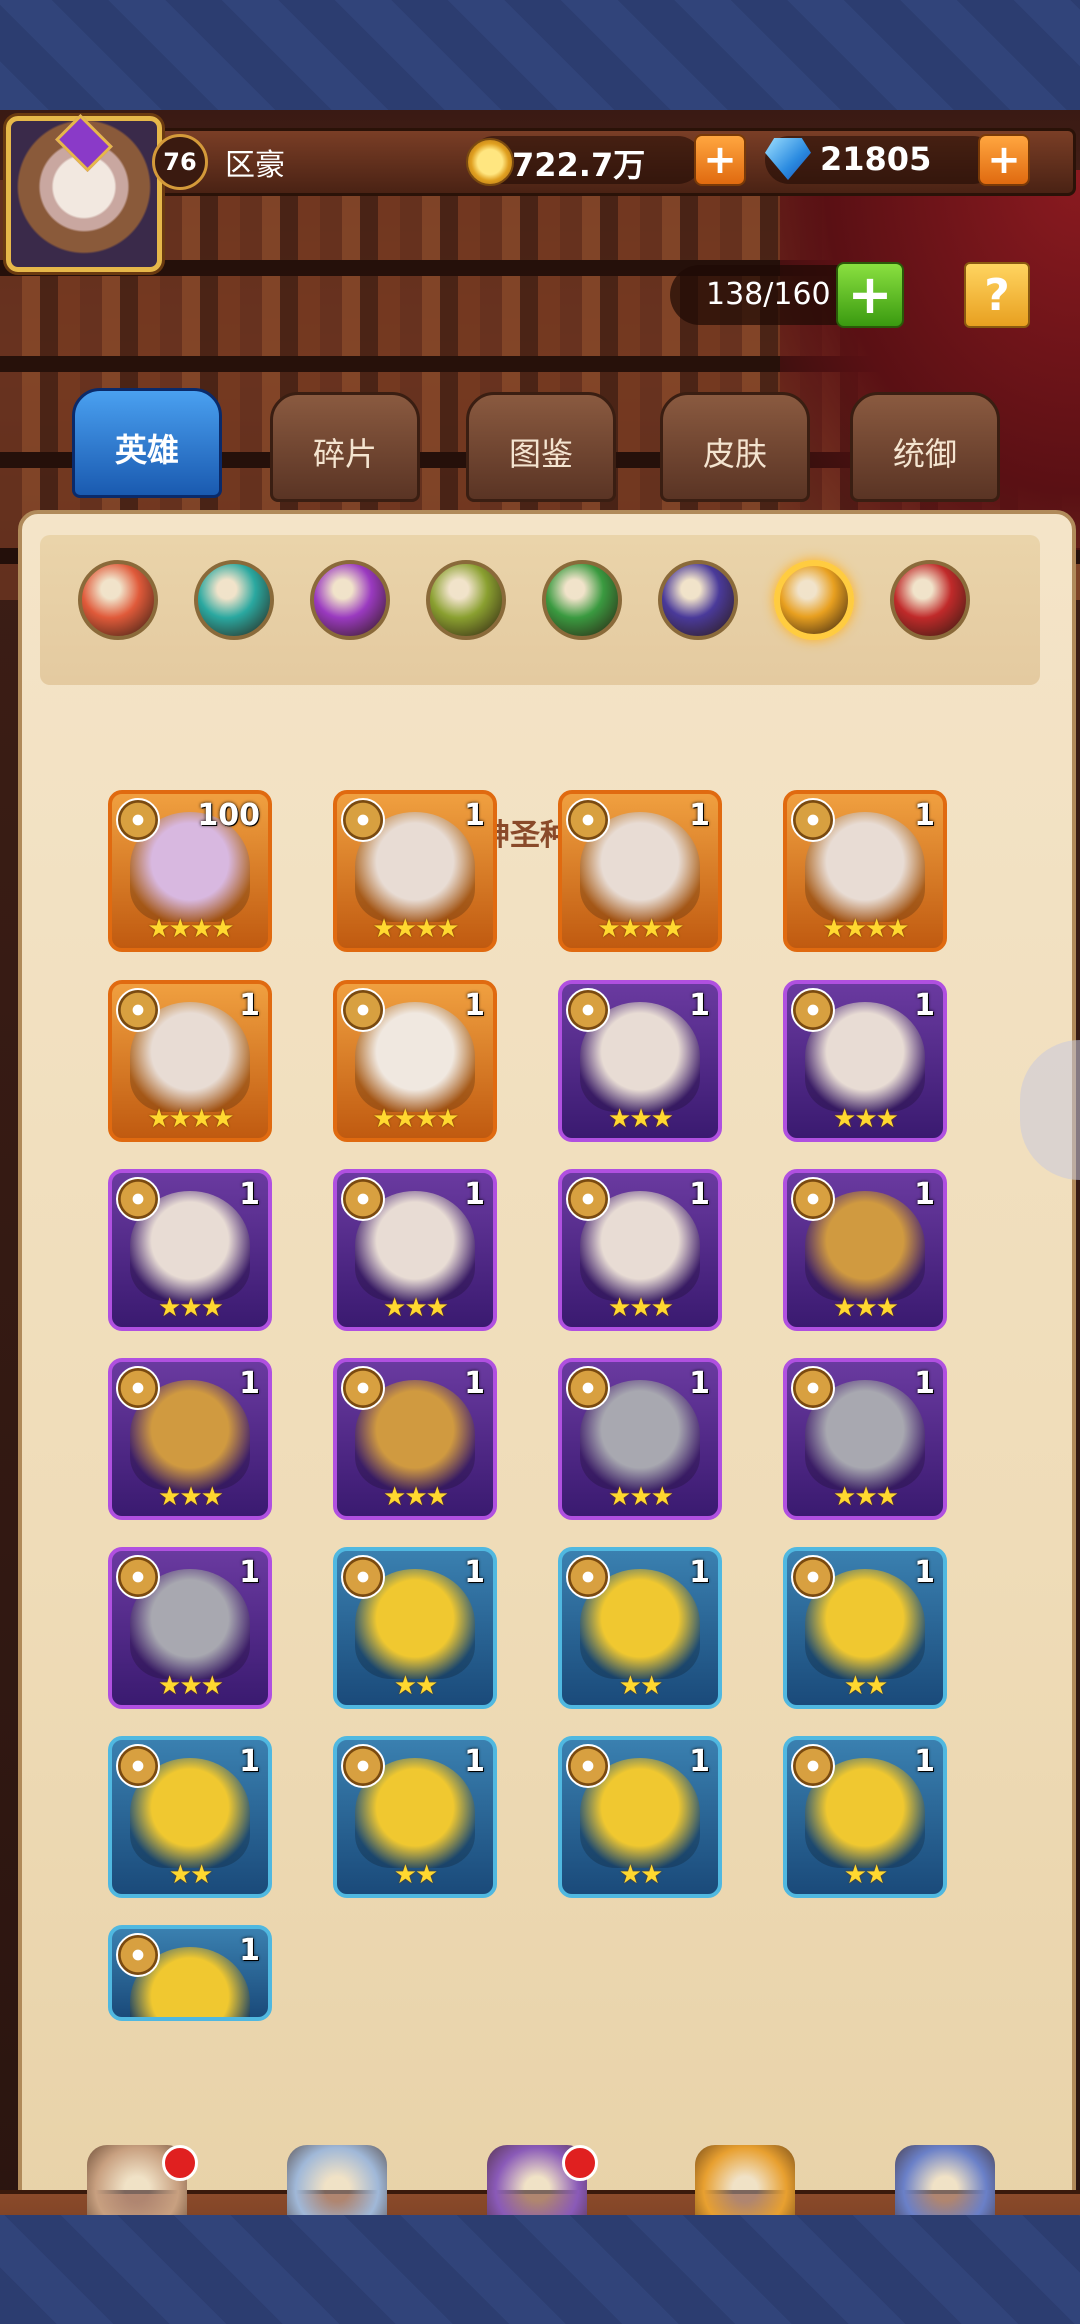 This screenshot has width=1080, height=2324. I want to click on tab-fragments: 碎片, so click(345, 447).